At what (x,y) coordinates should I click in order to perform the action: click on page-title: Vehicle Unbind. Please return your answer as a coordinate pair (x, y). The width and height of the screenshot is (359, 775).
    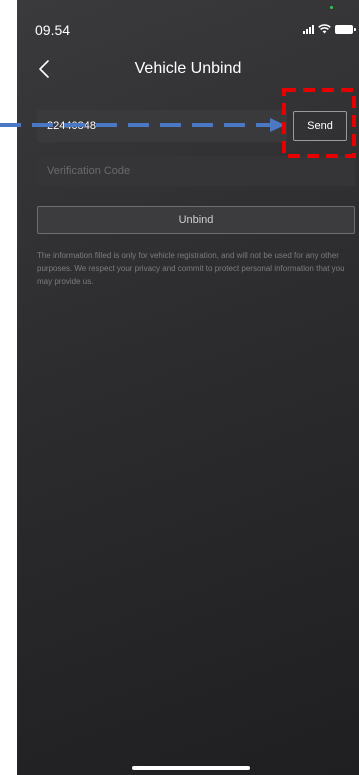
    Looking at the image, I should click on (188, 68).